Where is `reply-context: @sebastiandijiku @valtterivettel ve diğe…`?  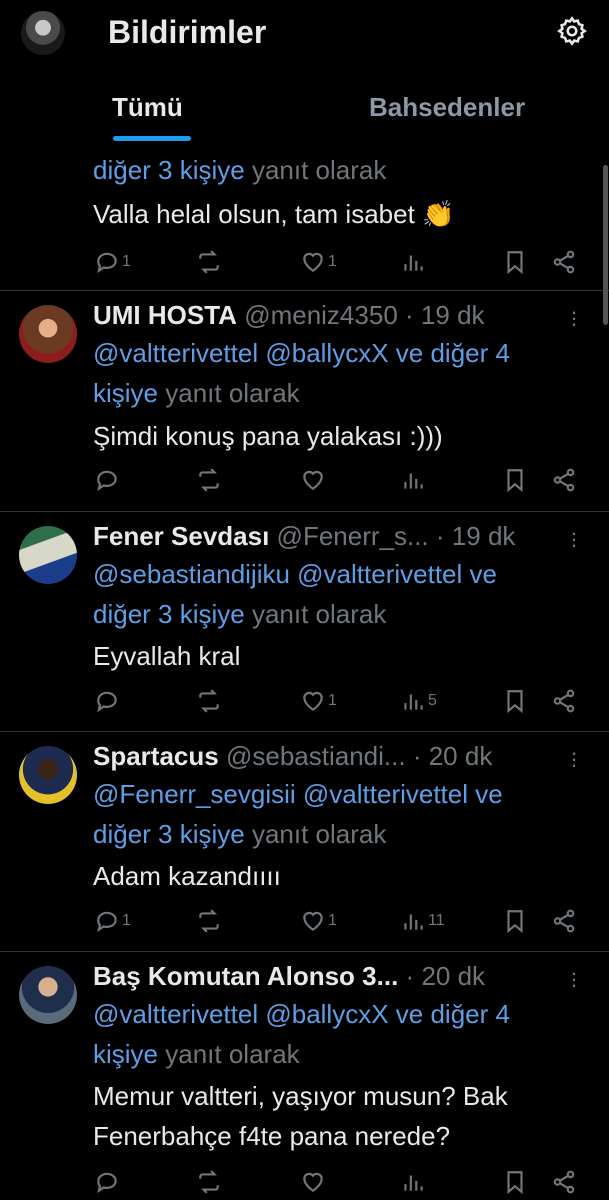 reply-context: @sebastiandijiku @valtterivettel ve diğe… is located at coordinates (343, 594).